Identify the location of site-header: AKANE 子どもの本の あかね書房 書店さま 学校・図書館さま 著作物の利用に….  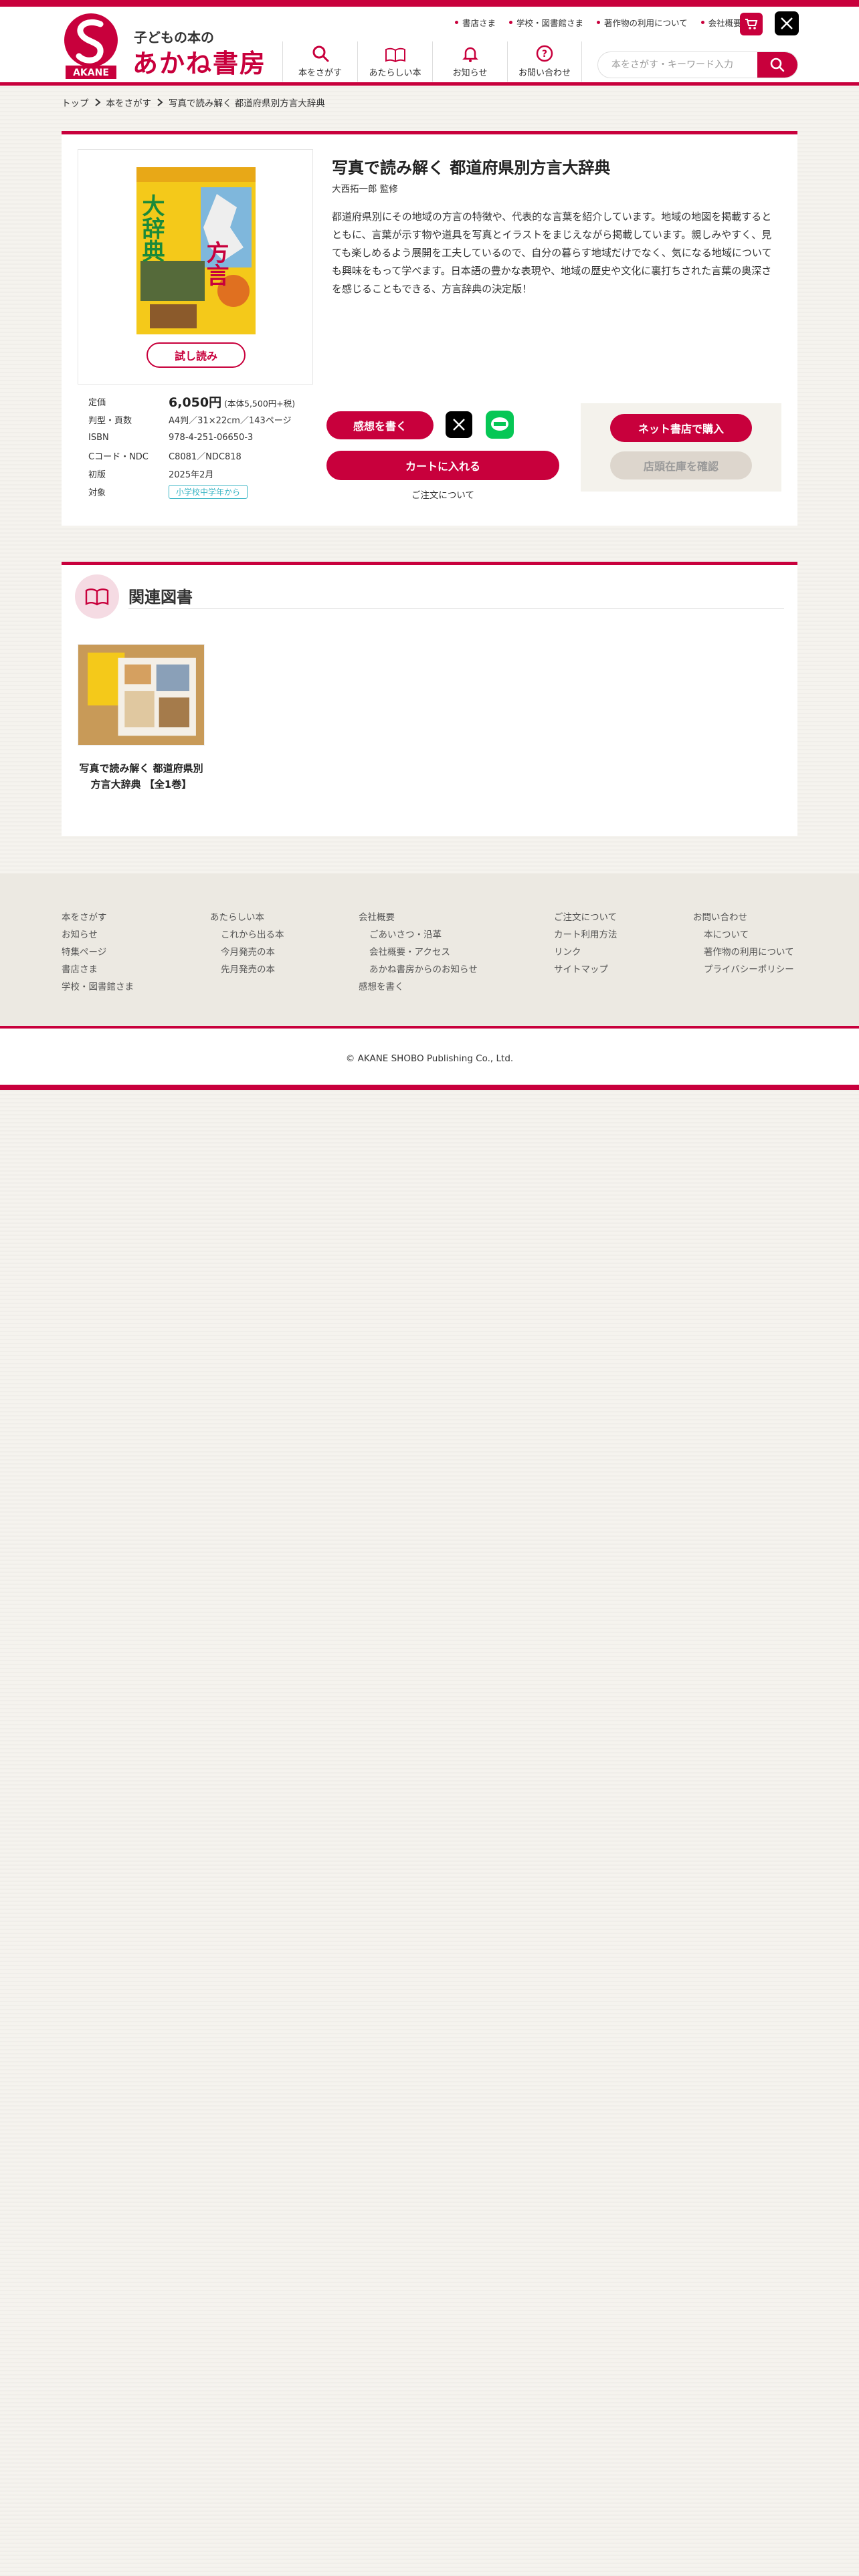
(429, 47).